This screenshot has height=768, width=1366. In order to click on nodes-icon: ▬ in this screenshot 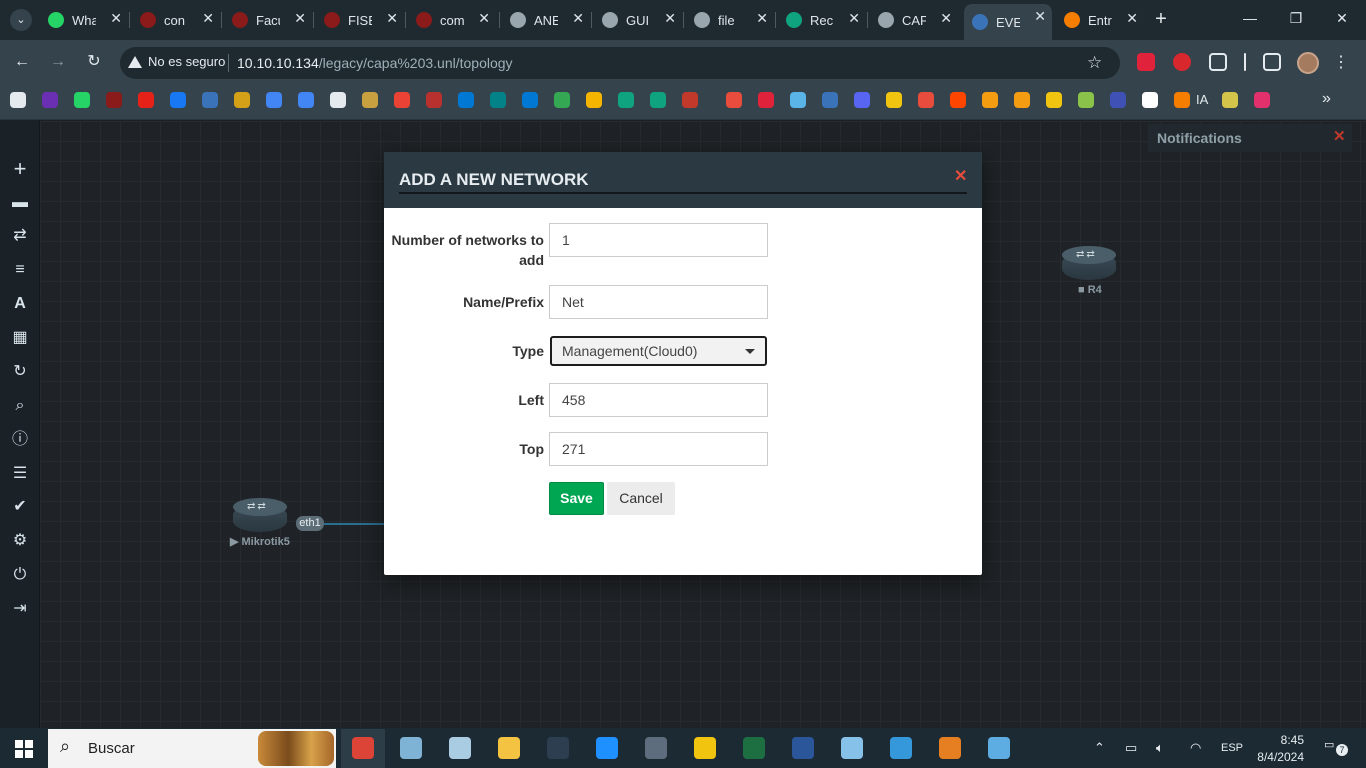, I will do `click(20, 203)`.